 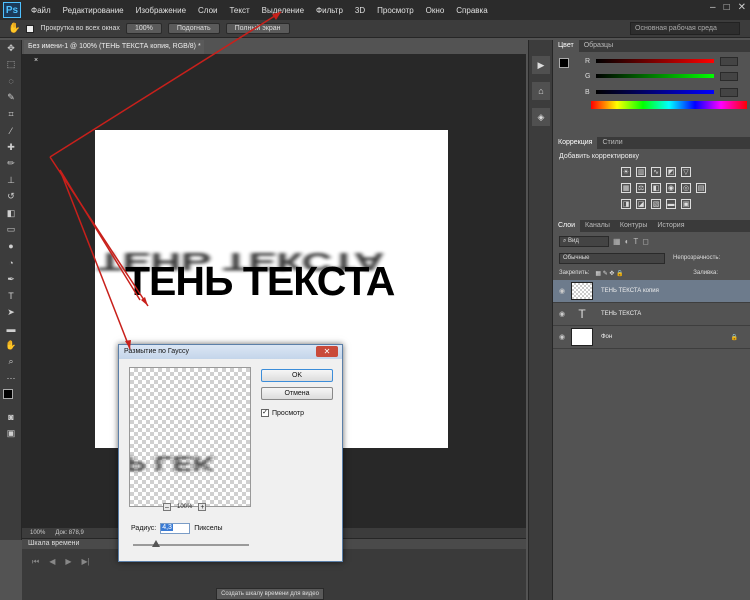 I want to click on workspace-select: Основная рабочая среда, so click(x=685, y=28).